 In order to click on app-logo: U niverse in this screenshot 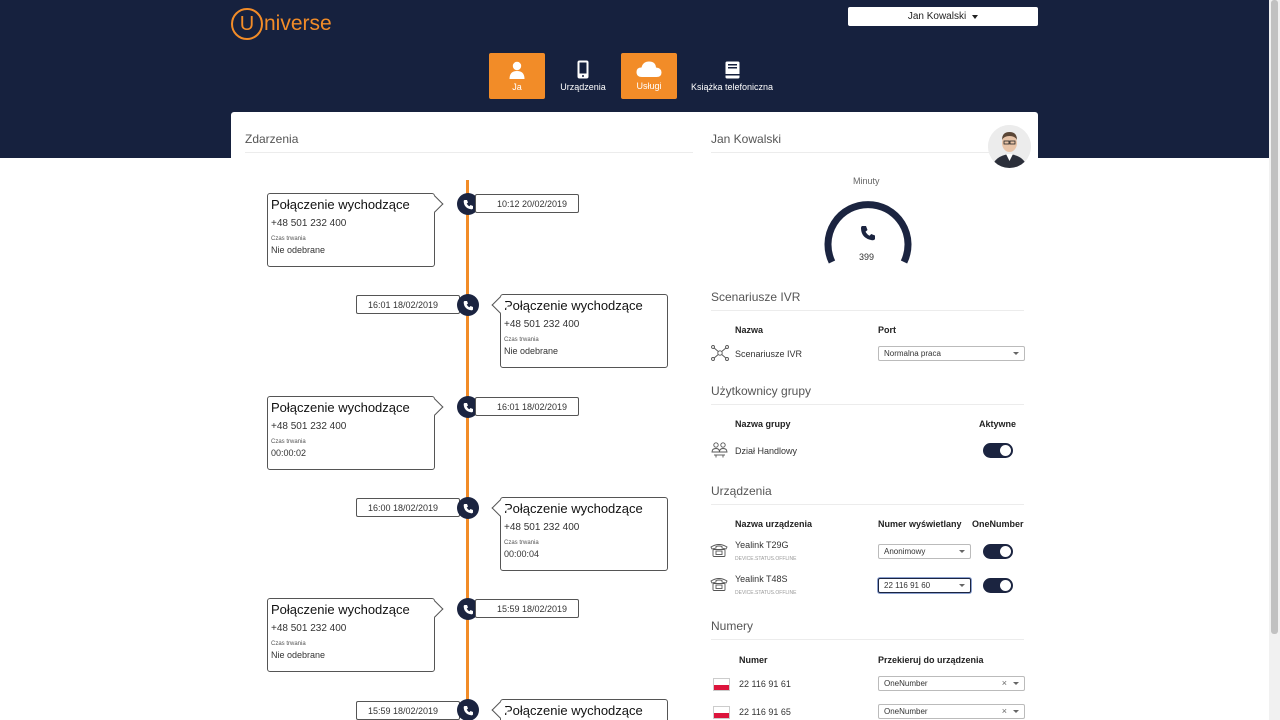, I will do `click(281, 24)`.